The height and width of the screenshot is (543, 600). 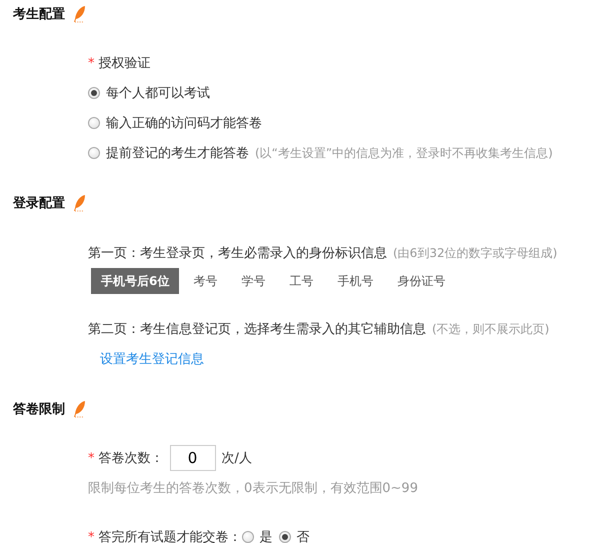 I want to click on option-label: 提前登记的考生才能答卷, so click(x=177, y=153).